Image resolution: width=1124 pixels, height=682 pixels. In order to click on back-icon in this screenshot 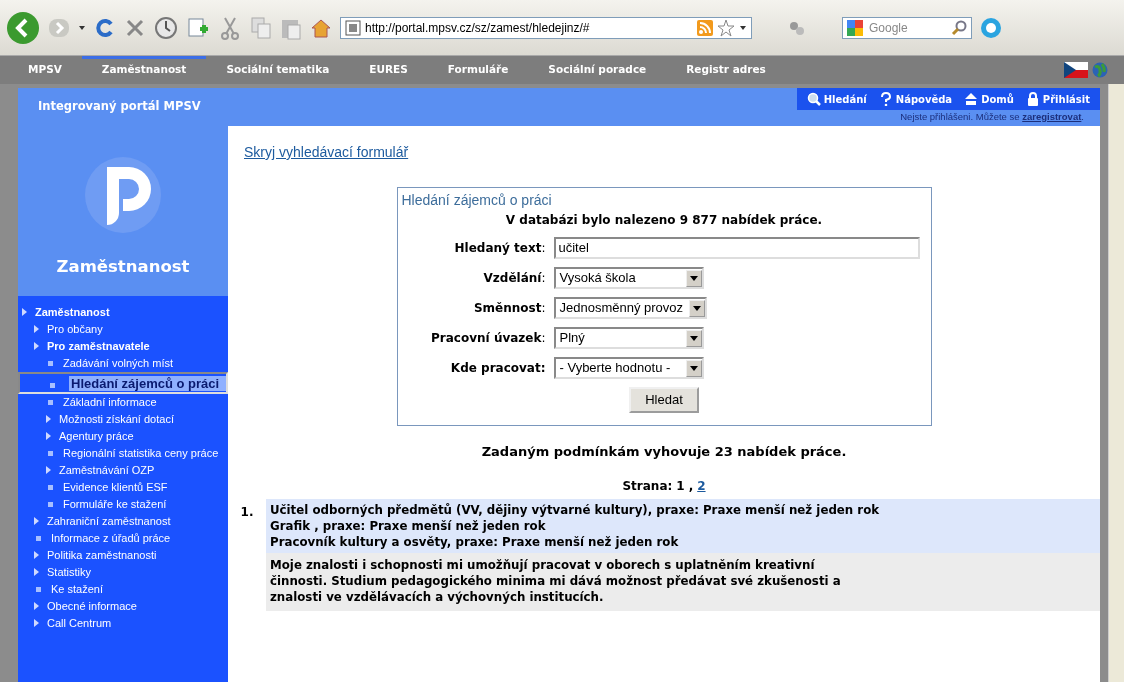, I will do `click(23, 27)`.